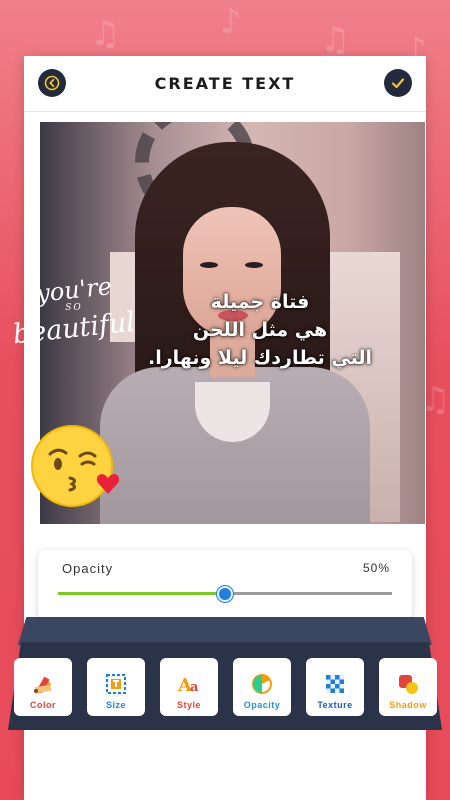 This screenshot has width=450, height=800. What do you see at coordinates (335, 705) in the screenshot?
I see `tool-label: Texture` at bounding box center [335, 705].